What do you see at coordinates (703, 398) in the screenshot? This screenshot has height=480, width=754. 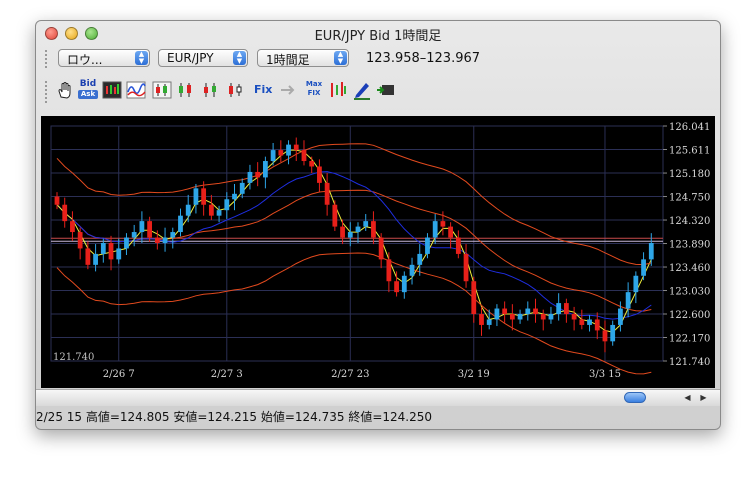 I see `scroll-right-icon: ▶` at bounding box center [703, 398].